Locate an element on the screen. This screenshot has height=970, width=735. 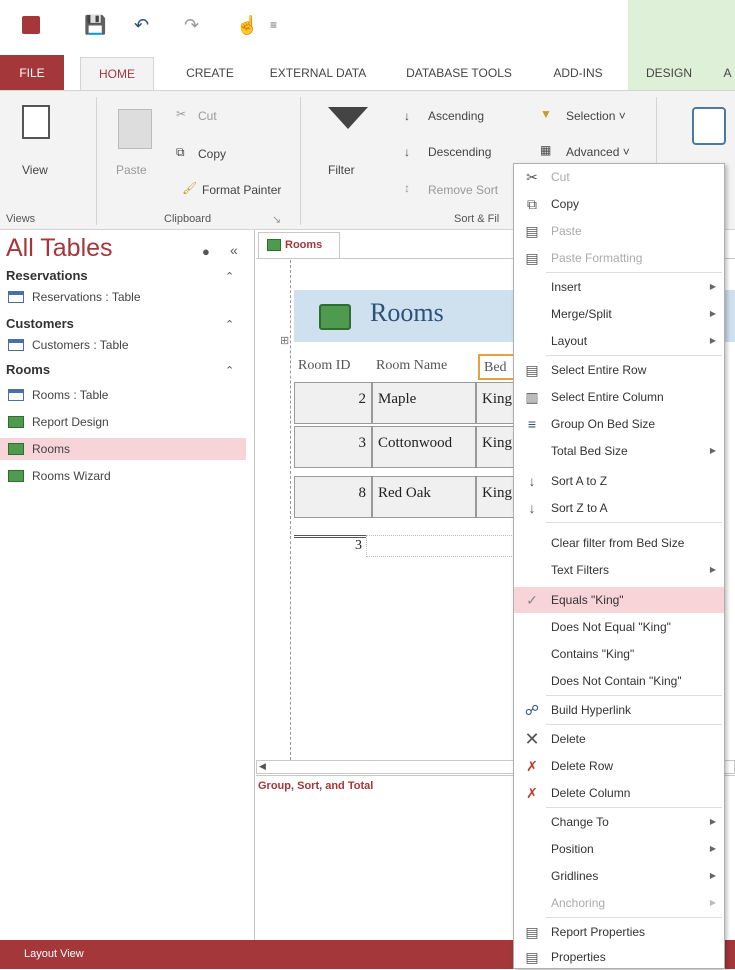
menu-item-label: Clear filter from Bed Size is located at coordinates (618, 543).